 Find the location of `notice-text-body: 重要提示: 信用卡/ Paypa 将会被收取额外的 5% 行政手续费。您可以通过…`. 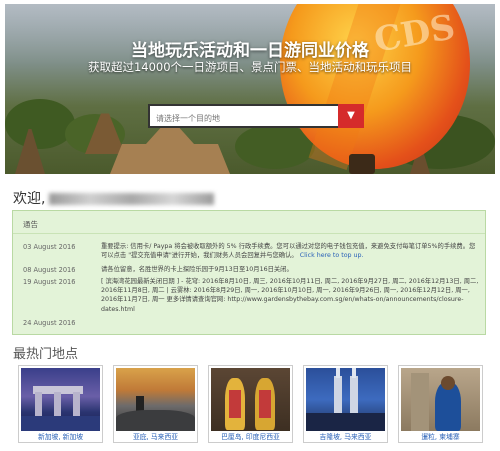

notice-text-body: 重要提示: 信用卡/ Paypa 将会被收取额外的 5% 行政手续费。您可以通过… is located at coordinates (288, 251).